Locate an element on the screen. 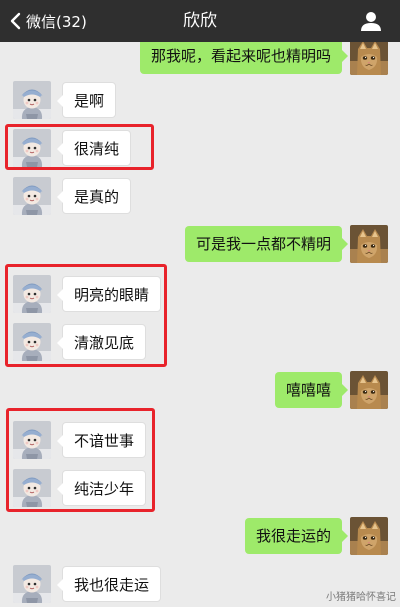 The width and height of the screenshot is (400, 607). message-row: 可是我一点都不精明 is located at coordinates (200, 249).